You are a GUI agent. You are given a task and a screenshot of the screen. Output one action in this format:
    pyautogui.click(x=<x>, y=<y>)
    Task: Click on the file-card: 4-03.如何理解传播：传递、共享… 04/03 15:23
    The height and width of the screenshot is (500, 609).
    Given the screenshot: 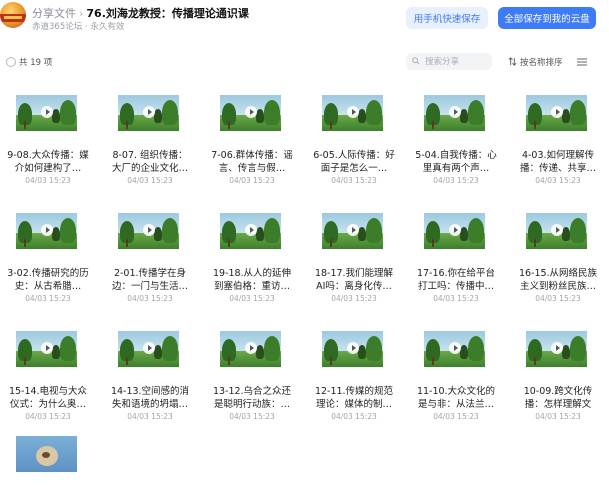 What is the action you would take?
    pyautogui.click(x=559, y=131)
    